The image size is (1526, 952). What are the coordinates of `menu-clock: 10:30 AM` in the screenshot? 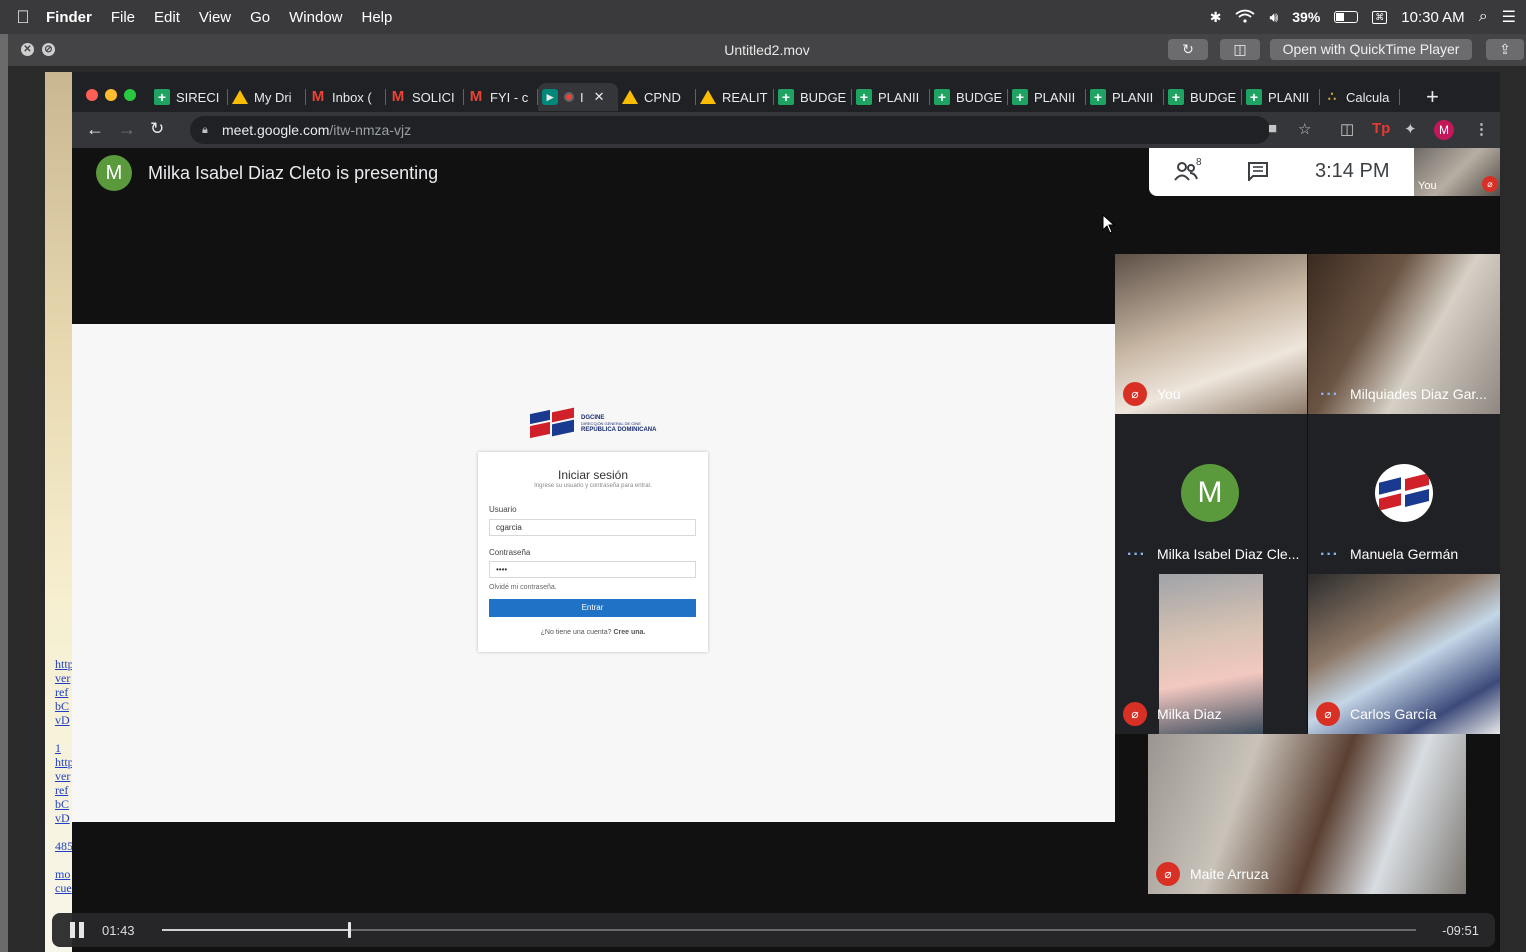 It's located at (1432, 17).